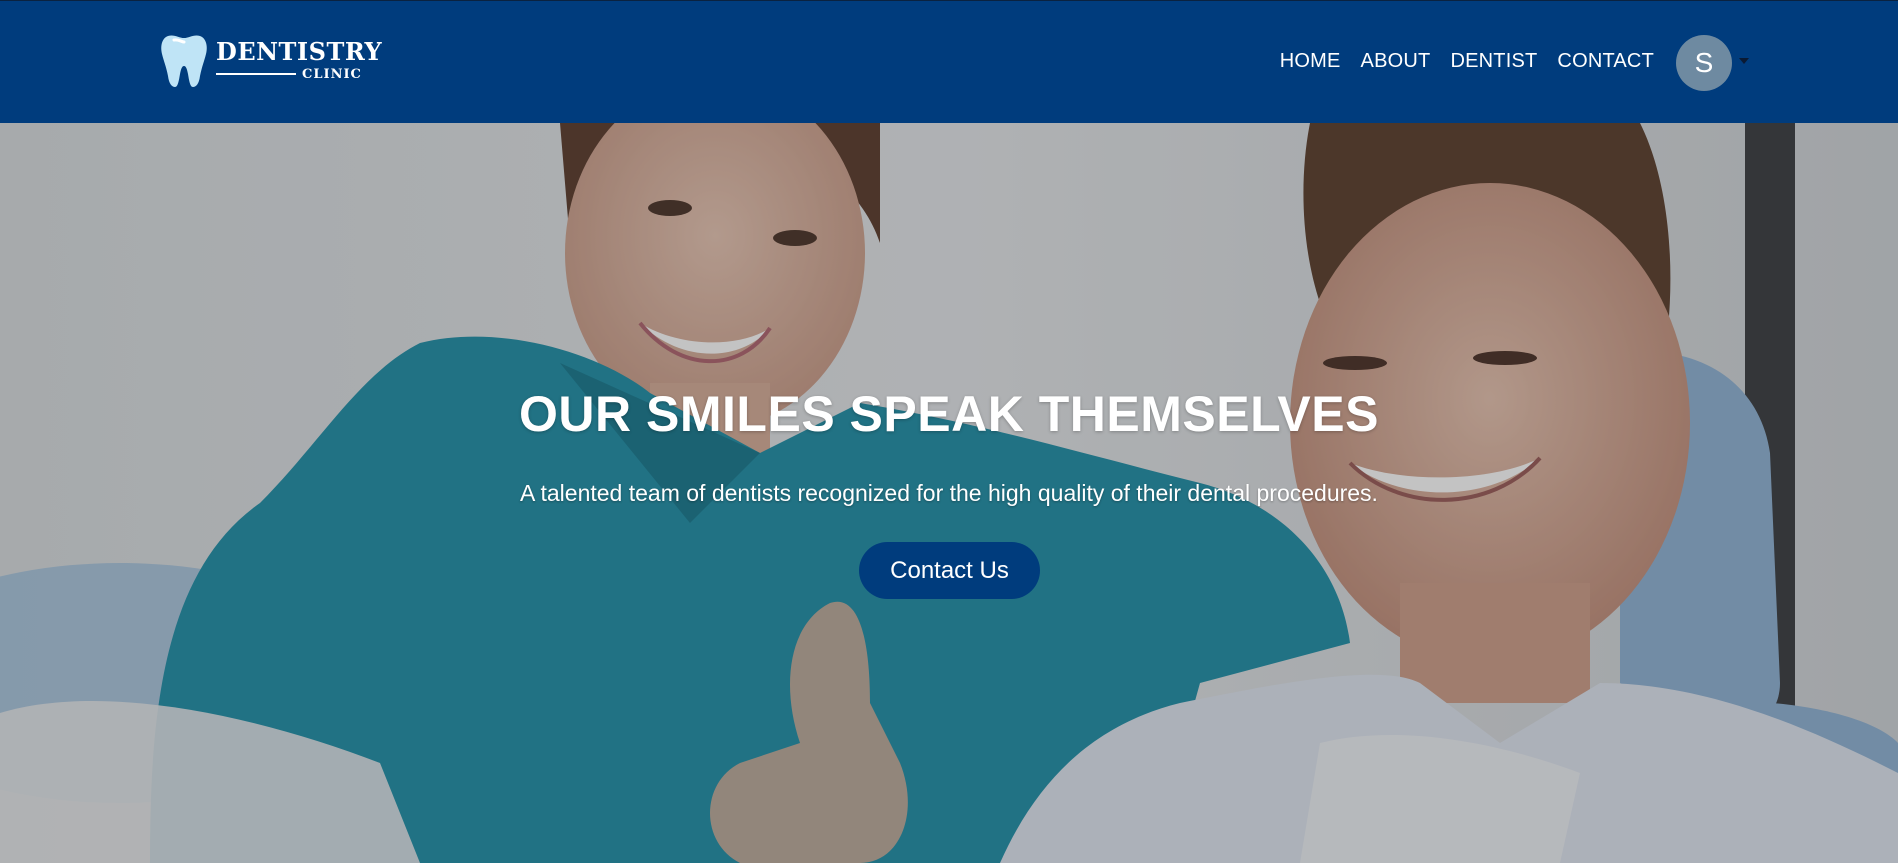  I want to click on nav-contact: CONTACT, so click(1605, 61).